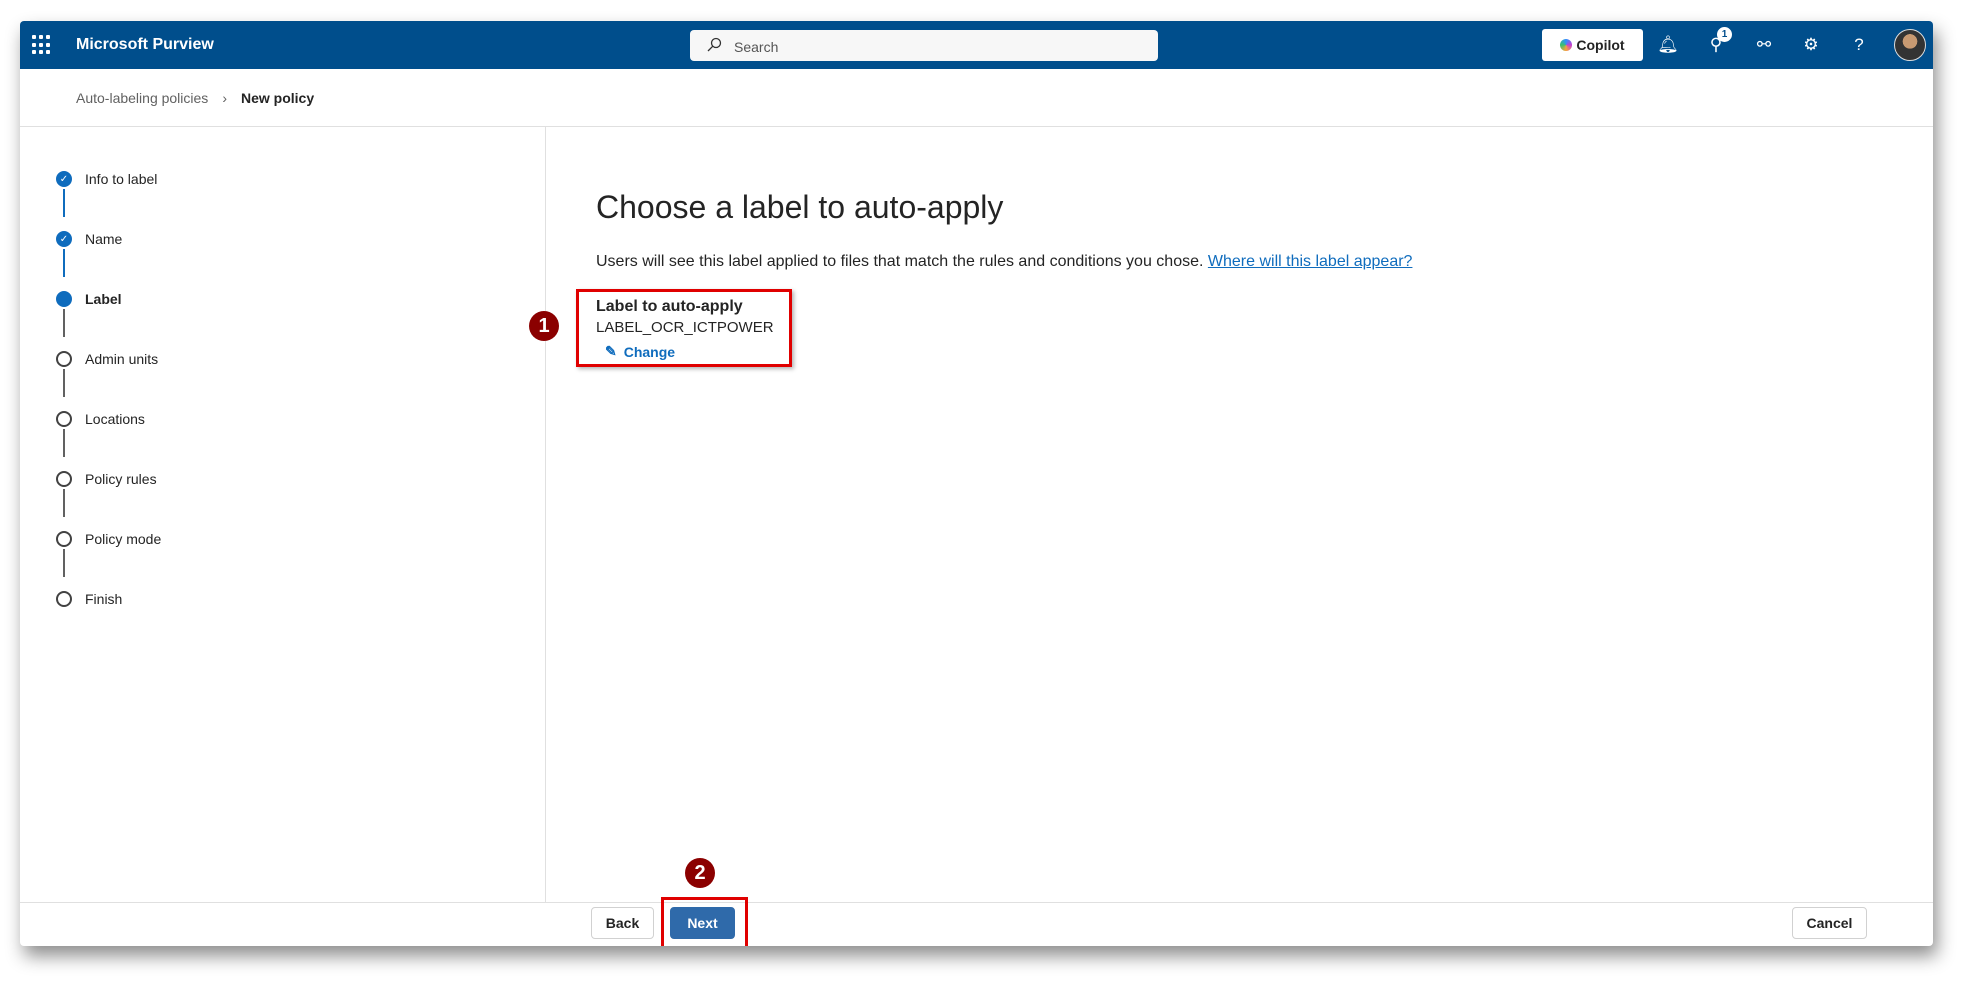  I want to click on step-info-to-label: ✓ Info to label, so click(106, 179).